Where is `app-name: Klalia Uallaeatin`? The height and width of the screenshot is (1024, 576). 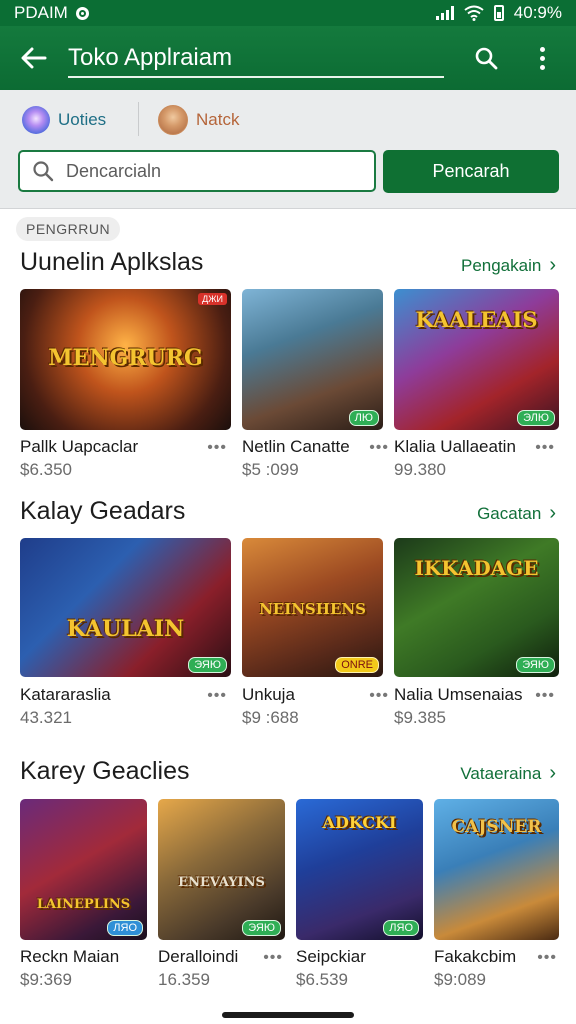 app-name: Klalia Uallaeatin is located at coordinates (455, 446).